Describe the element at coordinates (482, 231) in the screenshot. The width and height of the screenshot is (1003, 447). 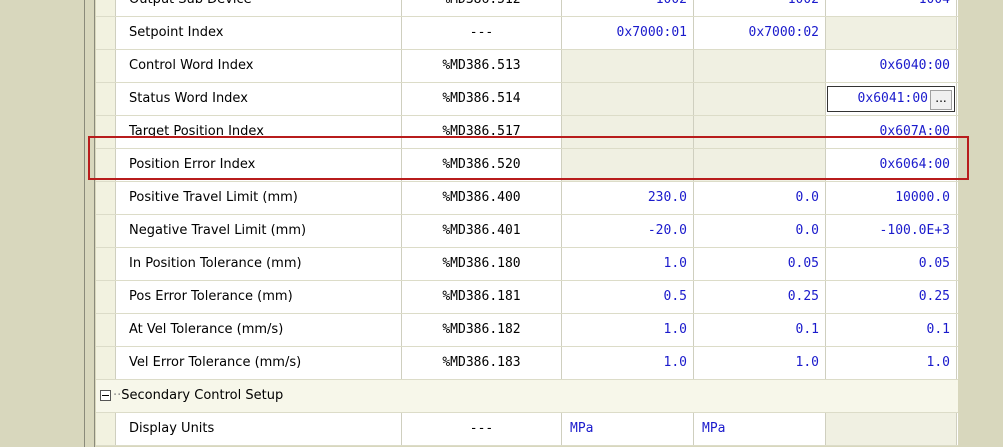
I see `parameter-address: %MD386.401` at that location.